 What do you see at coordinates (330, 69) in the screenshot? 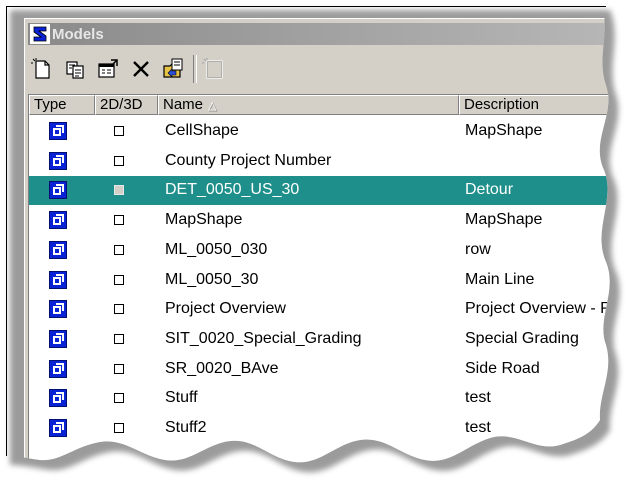
I see `toolbar` at bounding box center [330, 69].